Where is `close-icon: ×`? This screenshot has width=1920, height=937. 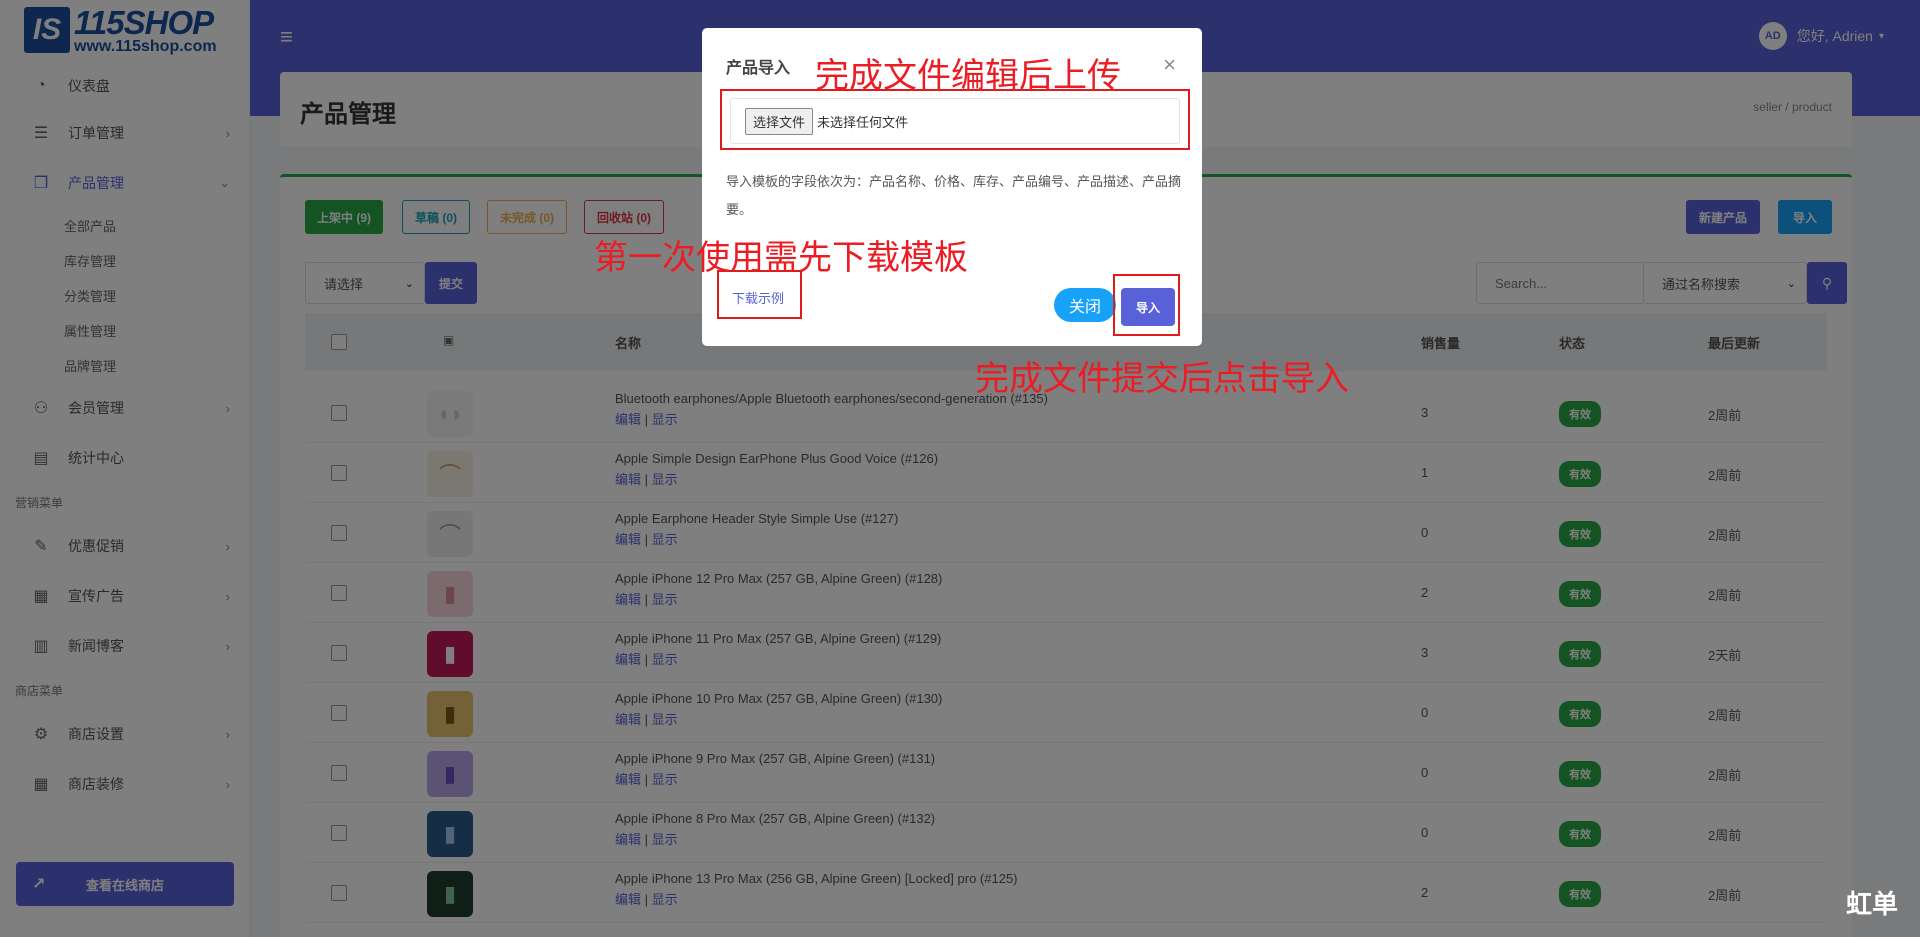
close-icon: × is located at coordinates (1169, 65).